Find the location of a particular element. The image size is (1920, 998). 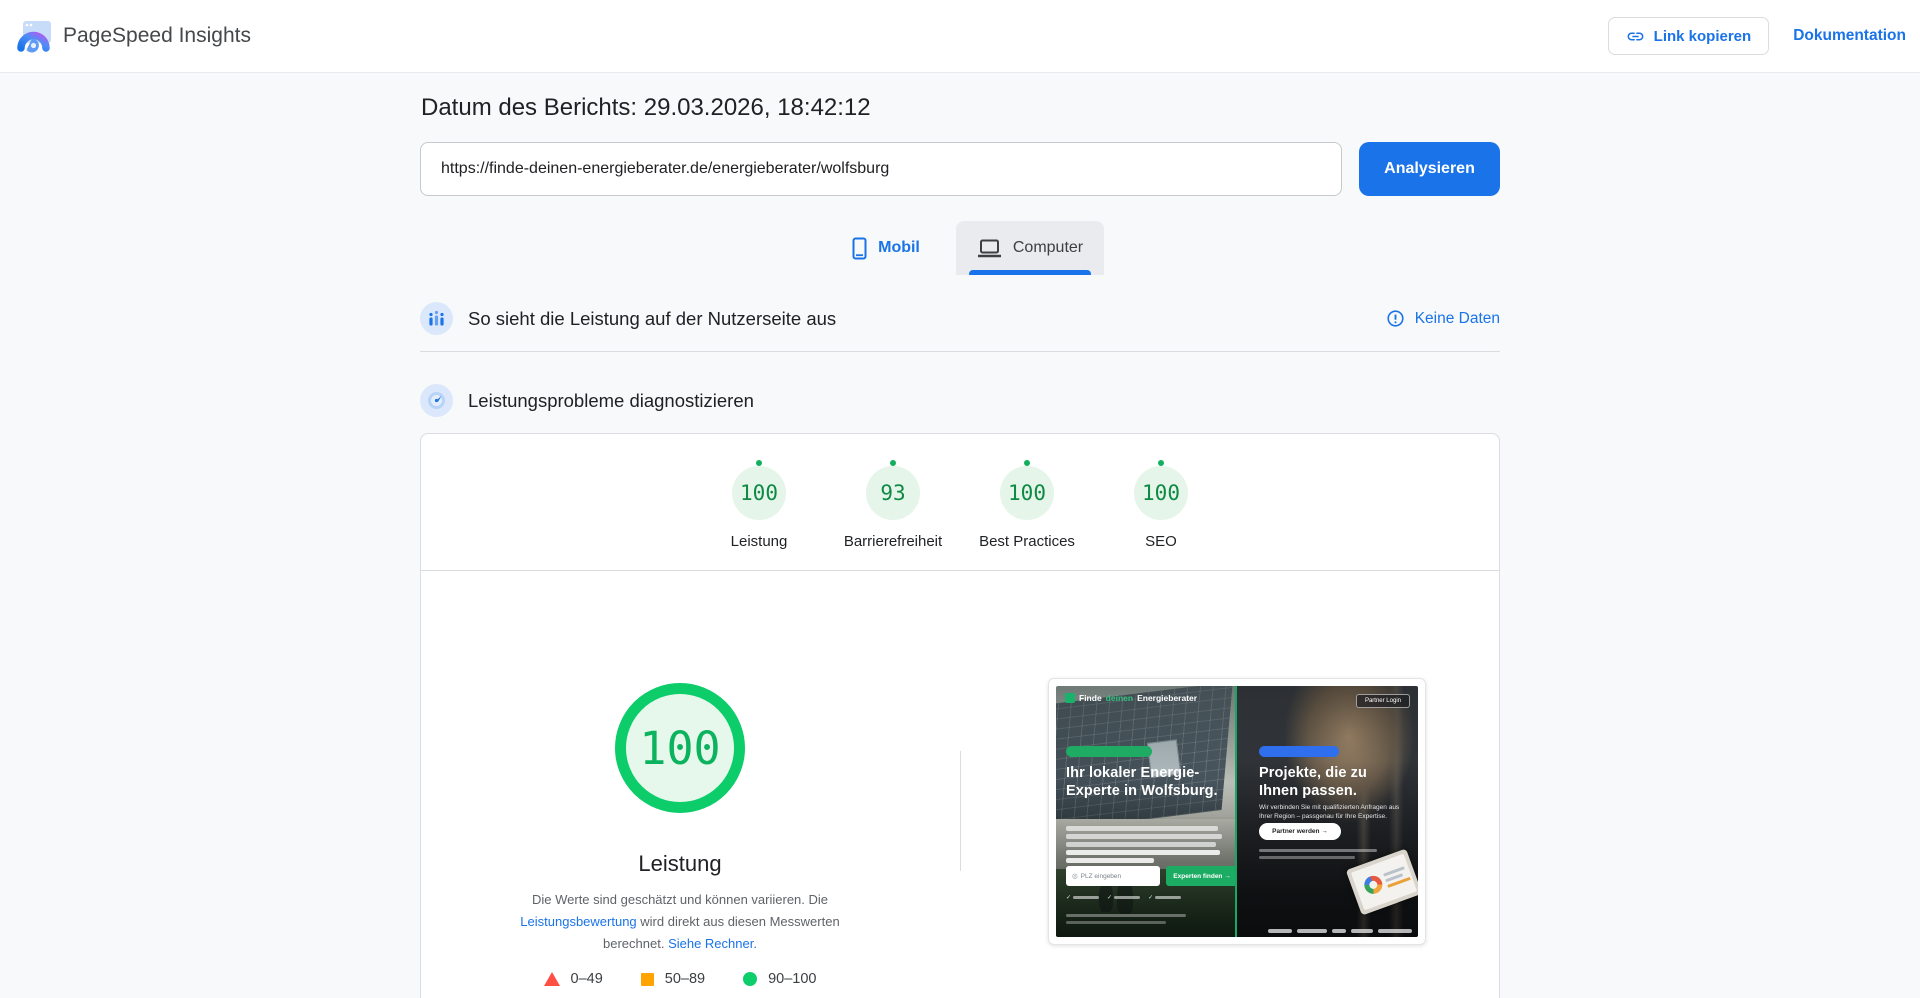

performance-gauge: 100 is located at coordinates (680, 748).